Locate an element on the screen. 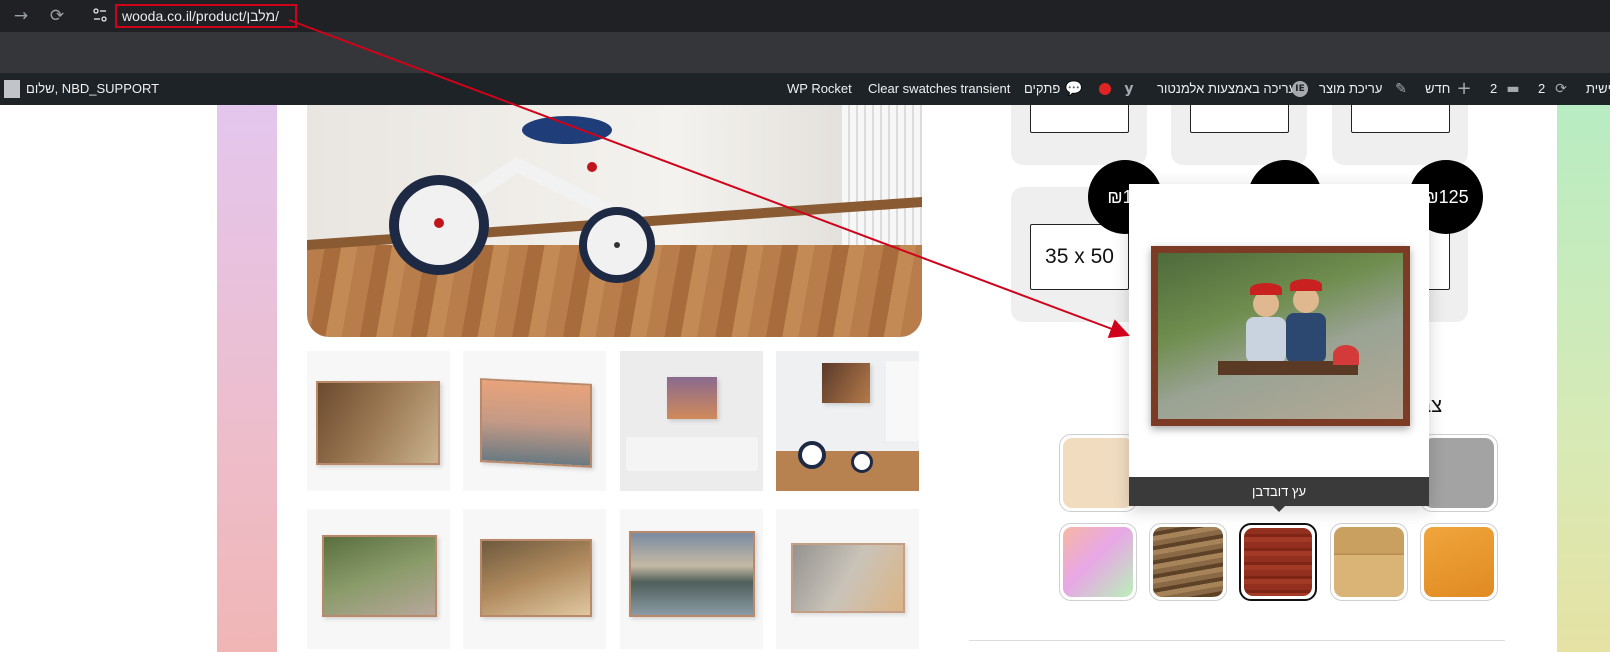 Image resolution: width=1610 pixels, height=652 pixels. size-label: 35 x 50 is located at coordinates (1079, 257).